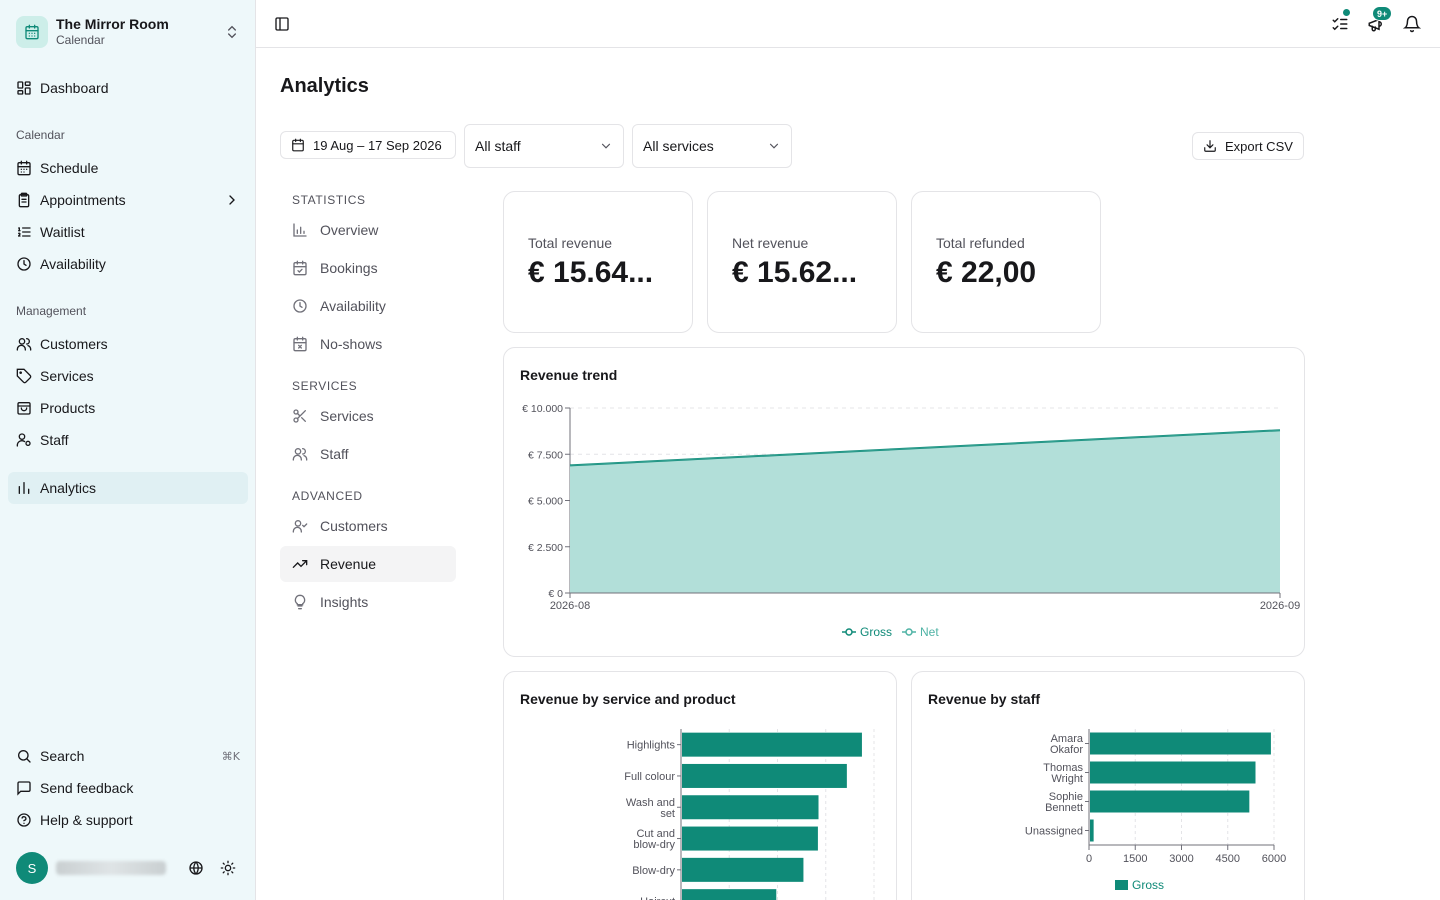  Describe the element at coordinates (24, 200) in the screenshot. I see `clipboard-list-icon` at that location.